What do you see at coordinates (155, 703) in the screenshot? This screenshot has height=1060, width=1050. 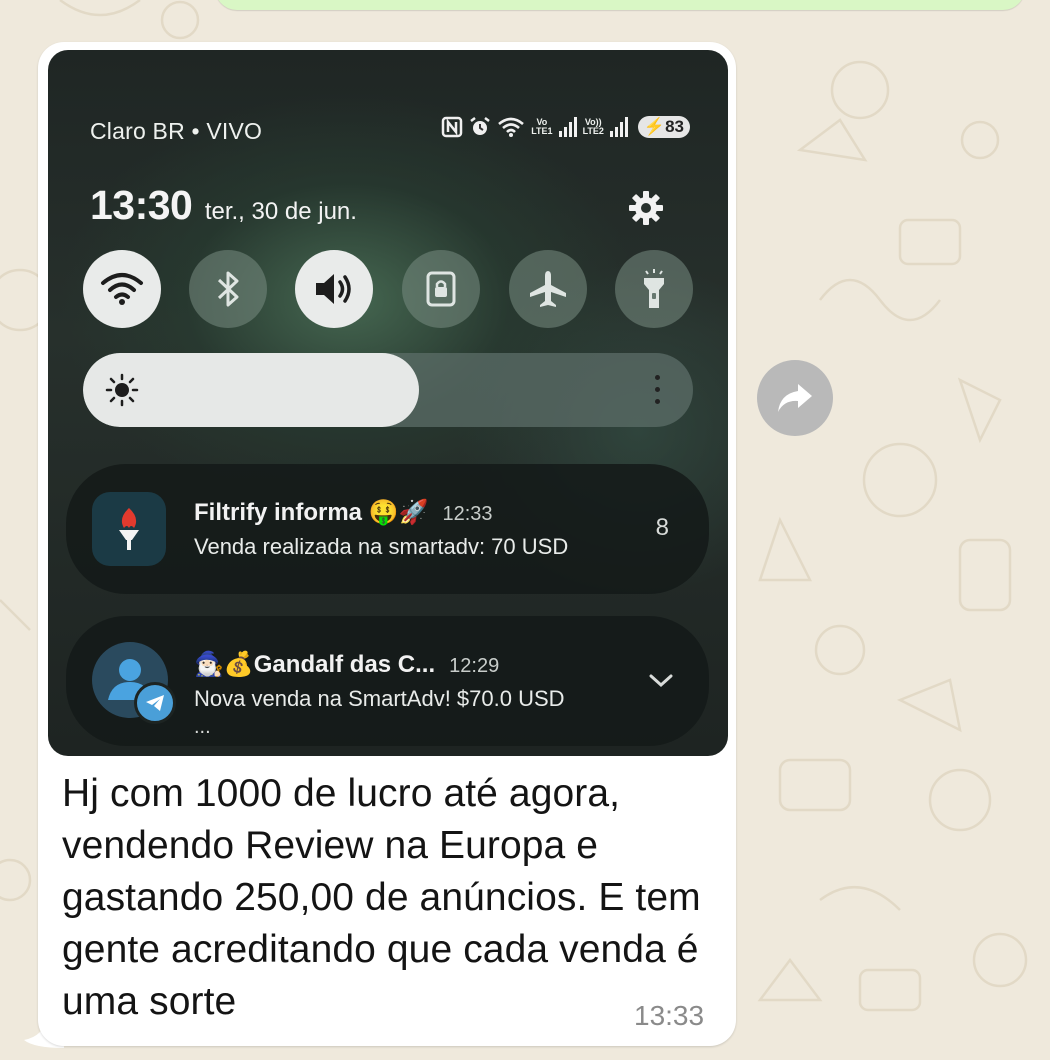 I see `telegram-icon` at bounding box center [155, 703].